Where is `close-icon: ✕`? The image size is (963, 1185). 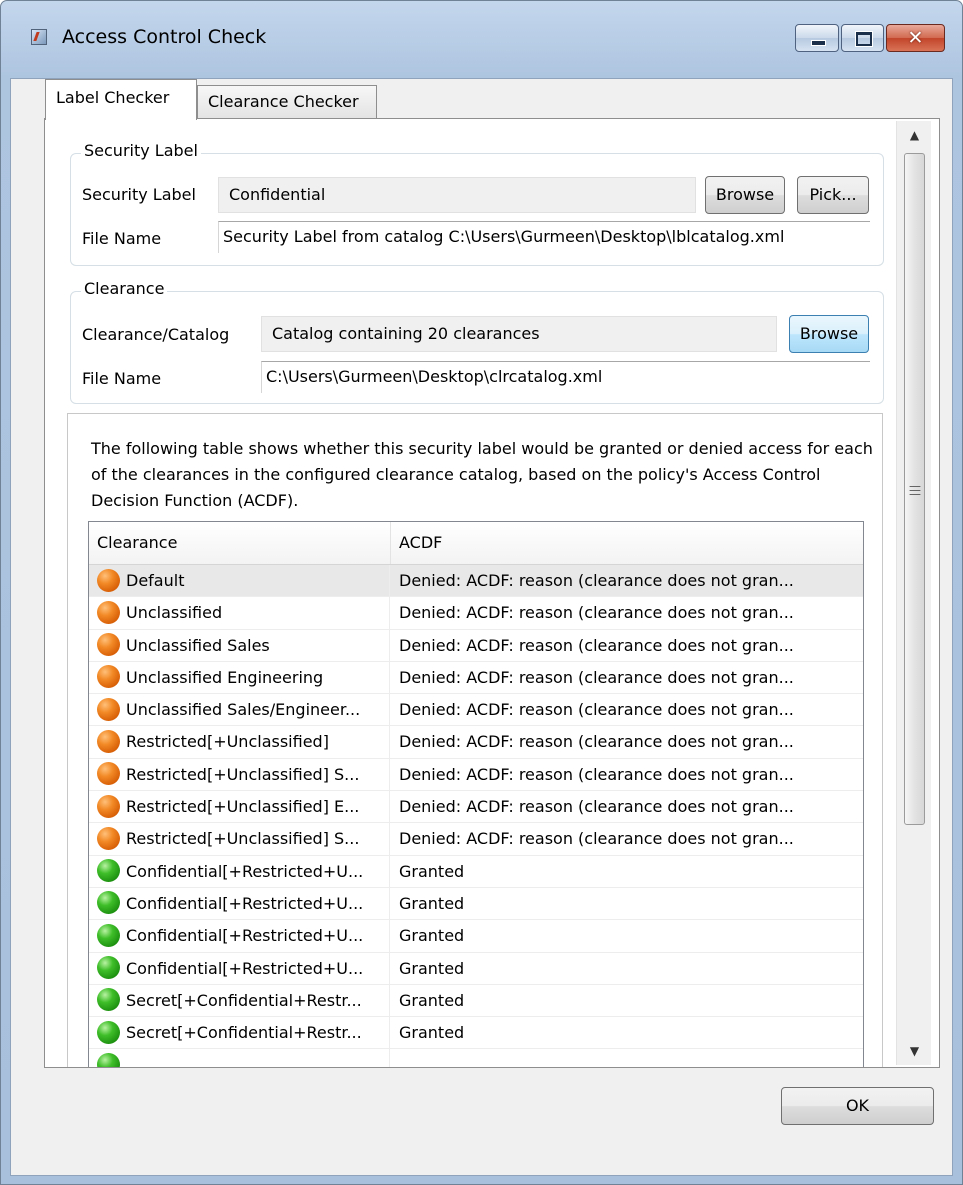 close-icon: ✕ is located at coordinates (915, 38).